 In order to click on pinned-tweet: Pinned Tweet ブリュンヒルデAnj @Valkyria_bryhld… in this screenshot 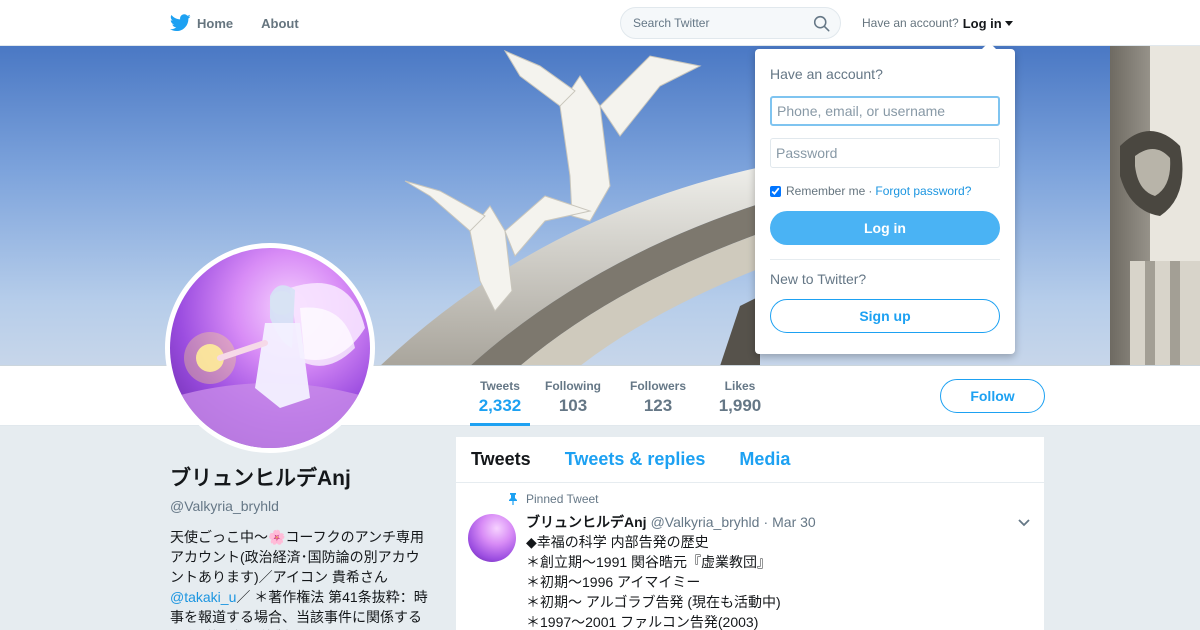, I will do `click(750, 556)`.